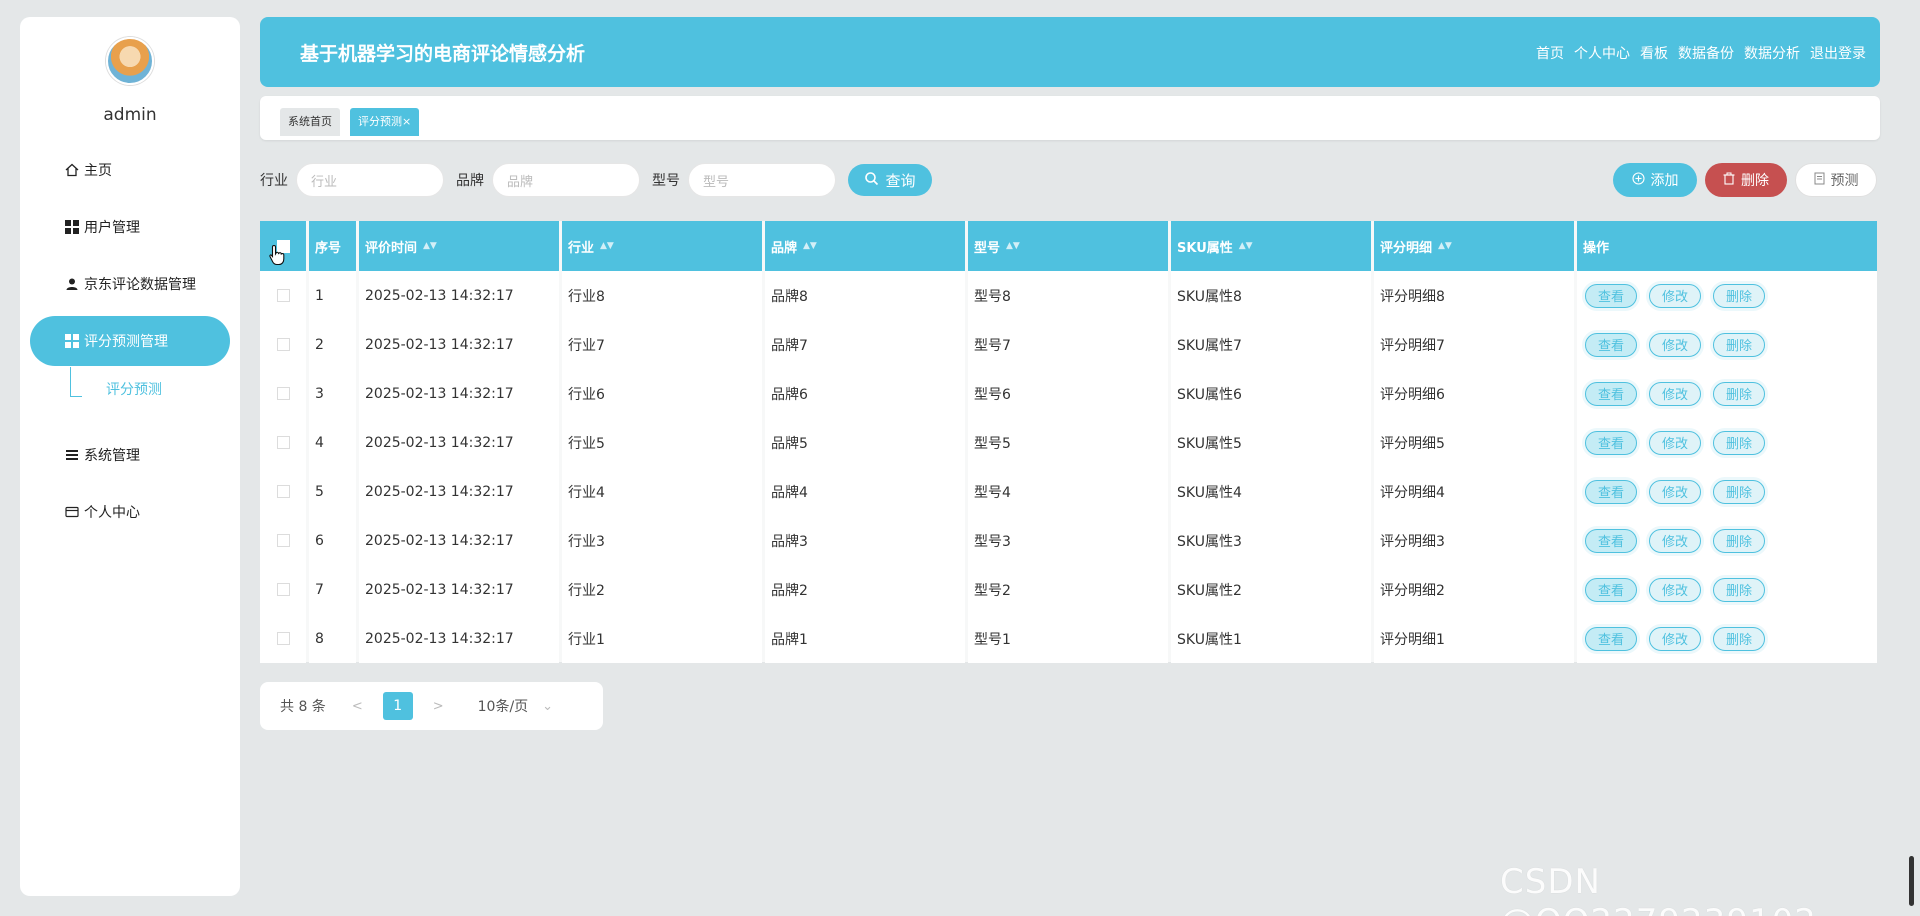  What do you see at coordinates (1838, 53) in the screenshot?
I see `header-link-logout: 退出登录` at bounding box center [1838, 53].